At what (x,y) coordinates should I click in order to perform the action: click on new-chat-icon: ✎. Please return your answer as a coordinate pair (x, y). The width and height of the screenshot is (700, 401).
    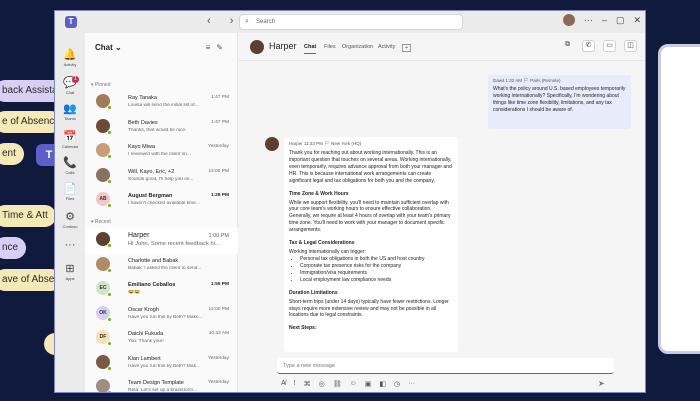
    Looking at the image, I should click on (222, 47).